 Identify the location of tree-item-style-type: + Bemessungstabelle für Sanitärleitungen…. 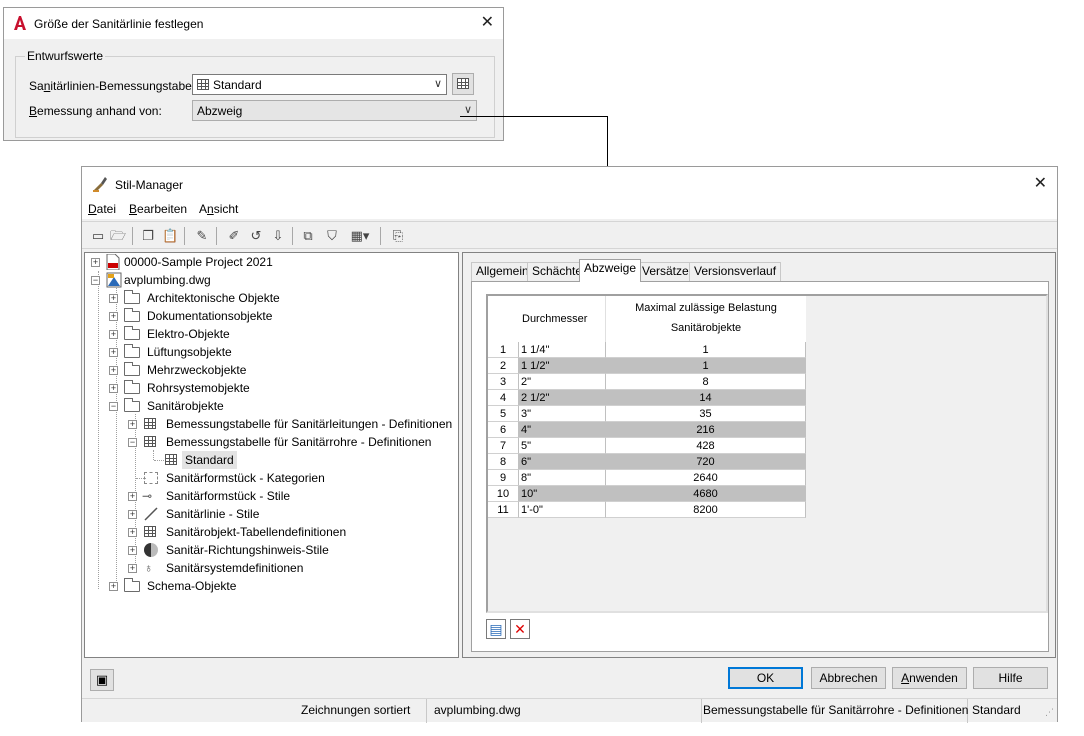
(293, 424).